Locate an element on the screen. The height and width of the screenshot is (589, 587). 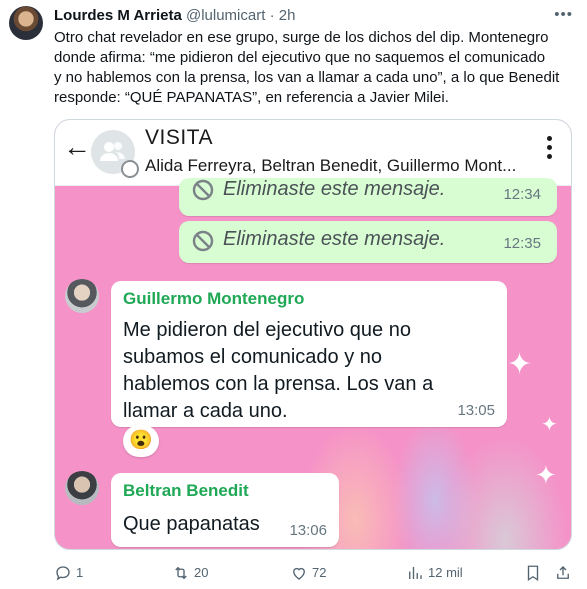
reply-icon is located at coordinates (63, 573).